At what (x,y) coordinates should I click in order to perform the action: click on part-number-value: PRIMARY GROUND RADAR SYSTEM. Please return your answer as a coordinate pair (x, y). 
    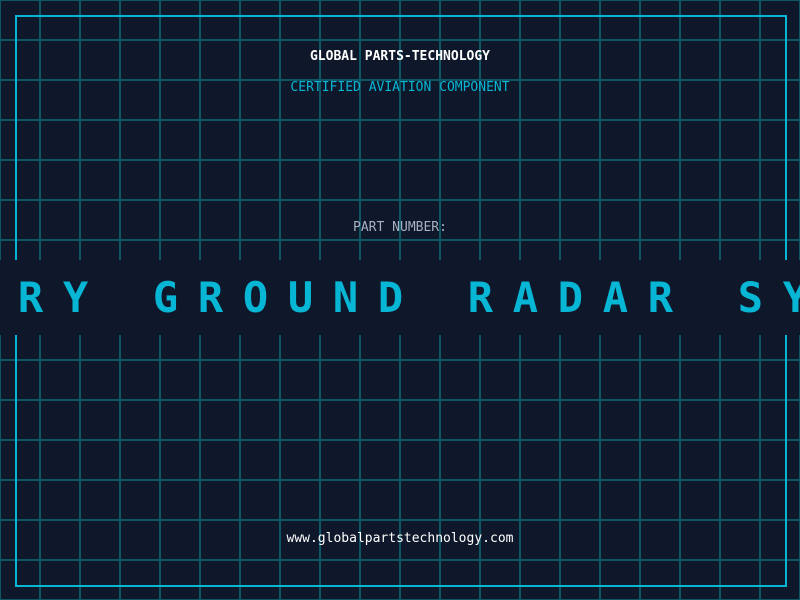
    Looking at the image, I should click on (400, 297).